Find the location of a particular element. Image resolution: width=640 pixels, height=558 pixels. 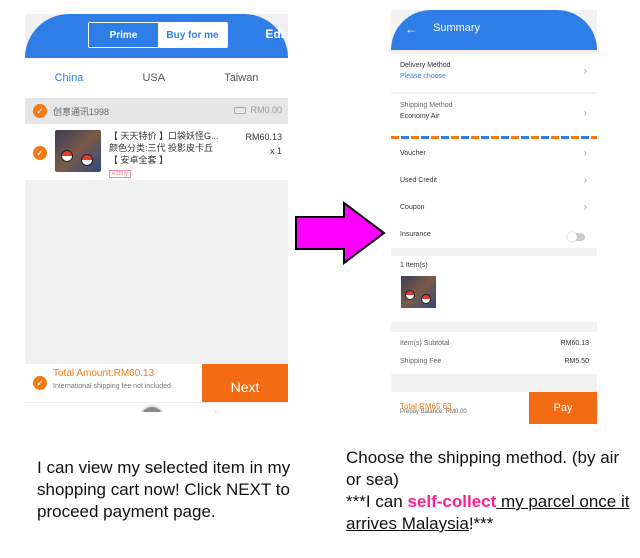

tab-usa: USA is located at coordinates (153, 78).